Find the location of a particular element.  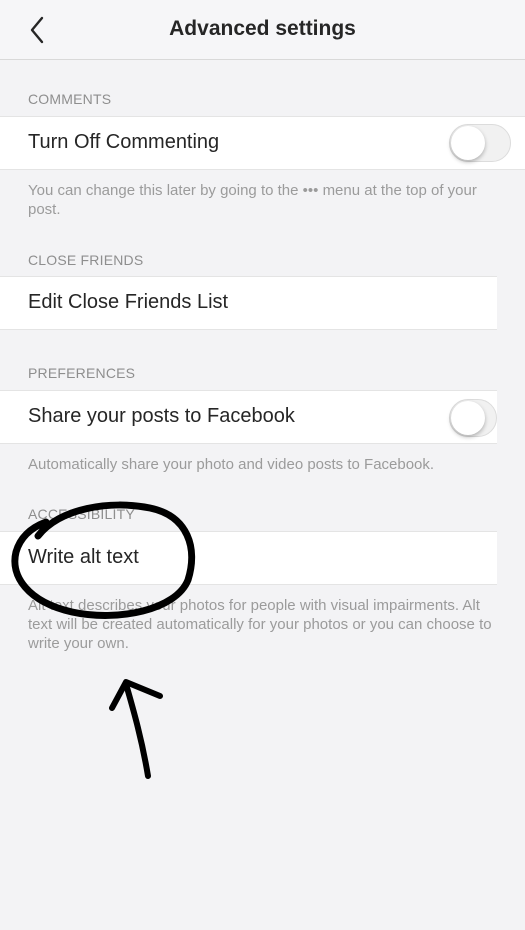

annotation-arrow-shaft is located at coordinates (137, 730).